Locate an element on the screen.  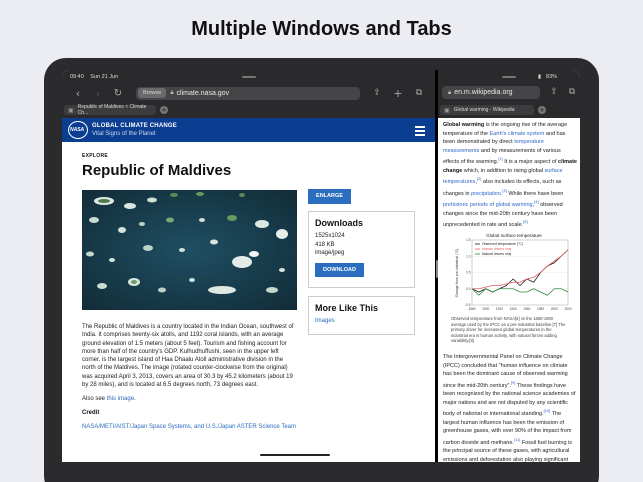
x-tick-label: 1940 is located at coordinates (513, 309).